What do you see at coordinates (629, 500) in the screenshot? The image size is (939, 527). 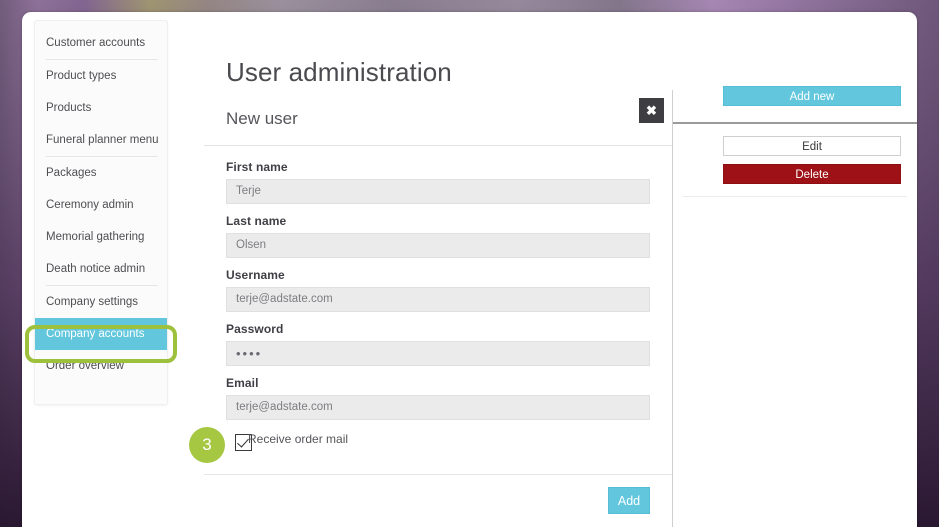 I see `add-button: Add` at bounding box center [629, 500].